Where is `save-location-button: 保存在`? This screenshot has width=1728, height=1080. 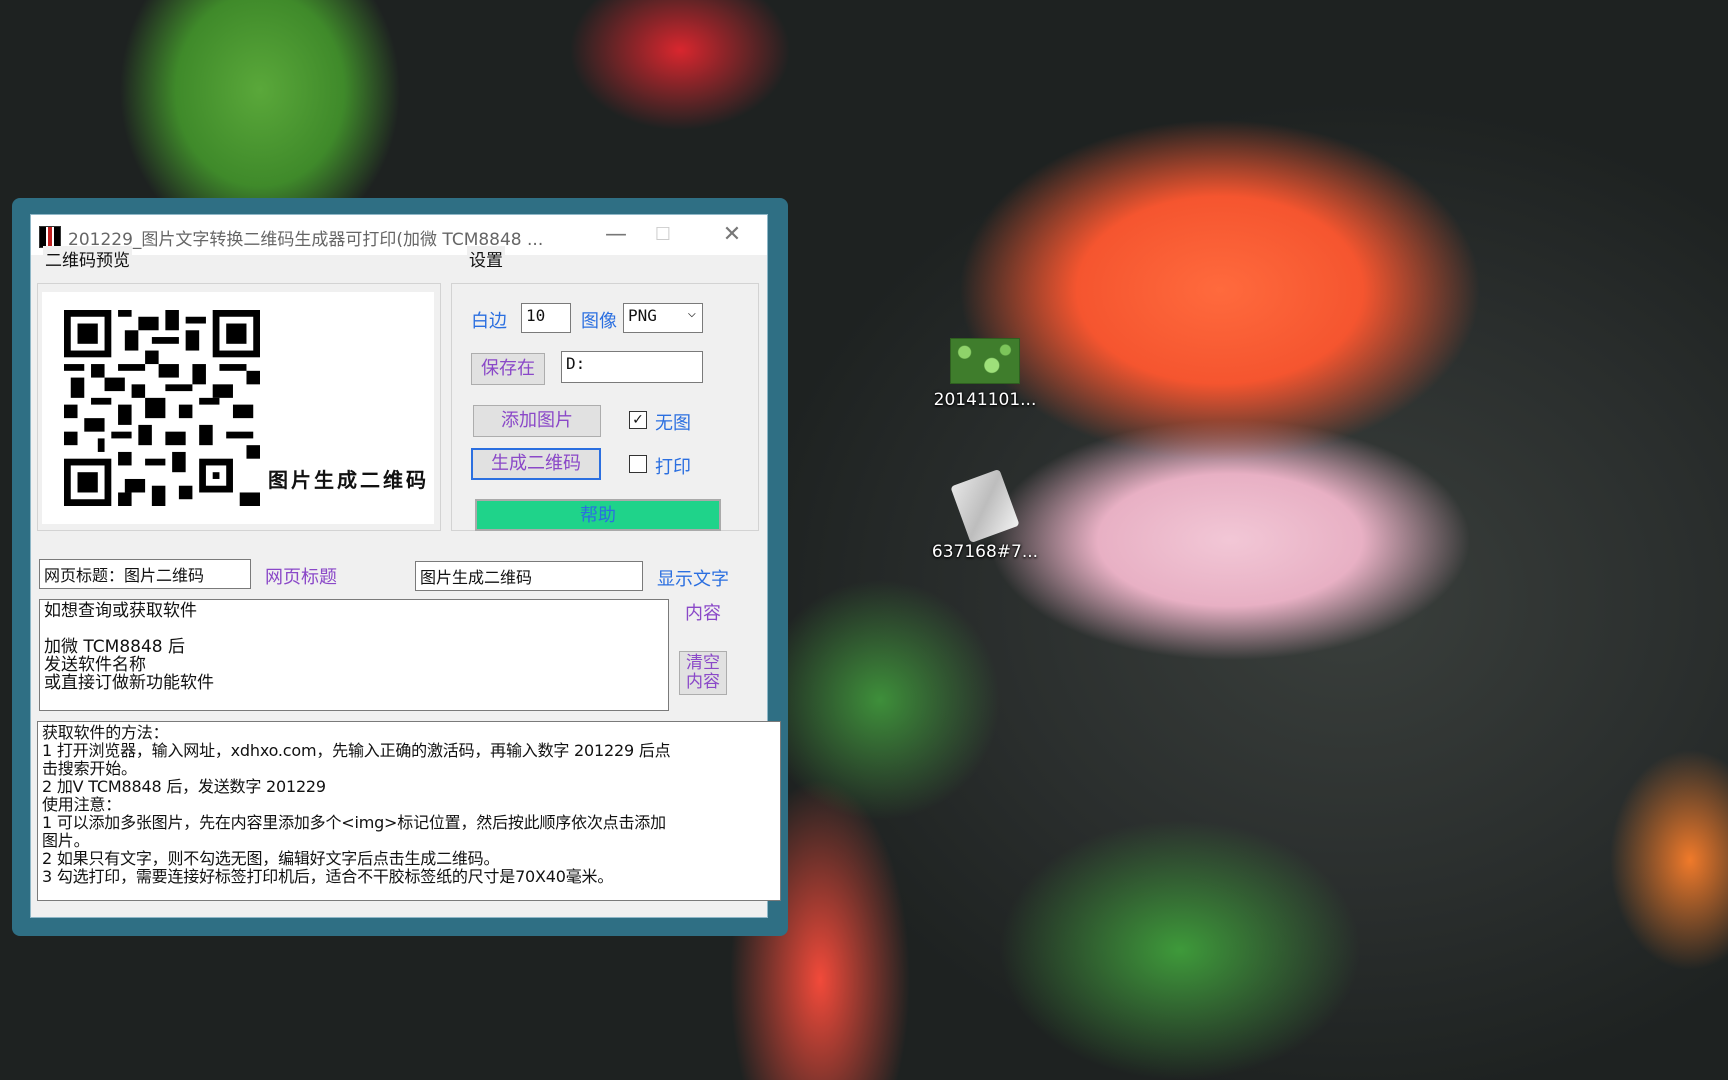
save-location-button: 保存在 is located at coordinates (508, 369).